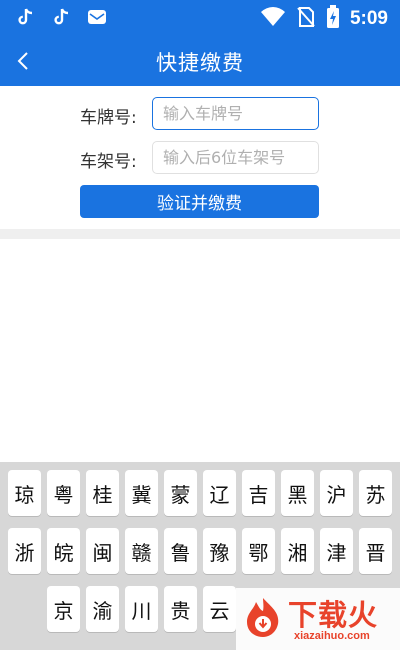  I want to click on no-sim-icon, so click(306, 19).